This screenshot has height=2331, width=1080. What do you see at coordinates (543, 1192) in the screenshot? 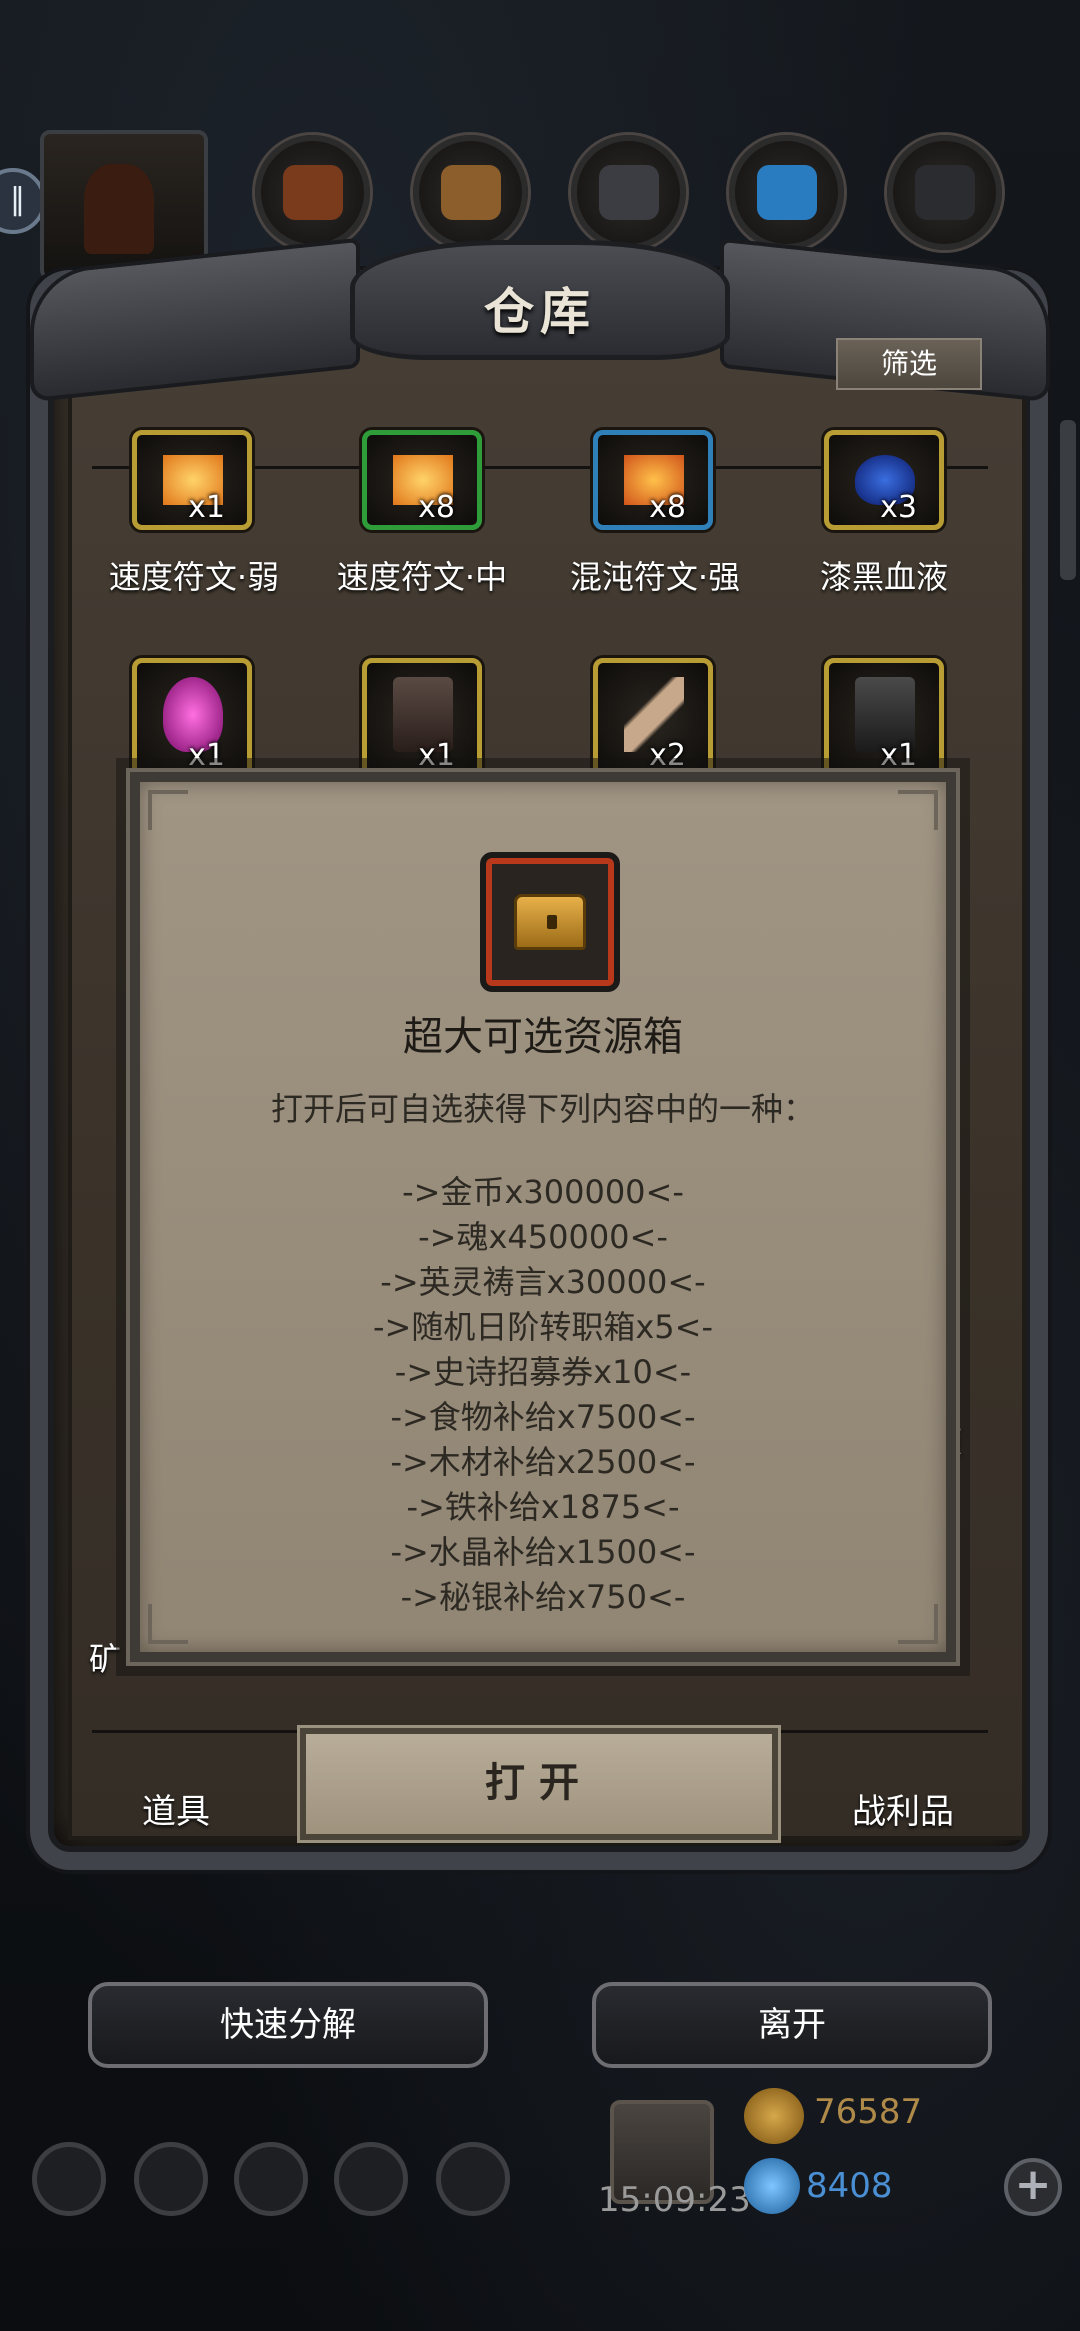
I see `reward-option: ->金币x300000<-` at bounding box center [543, 1192].